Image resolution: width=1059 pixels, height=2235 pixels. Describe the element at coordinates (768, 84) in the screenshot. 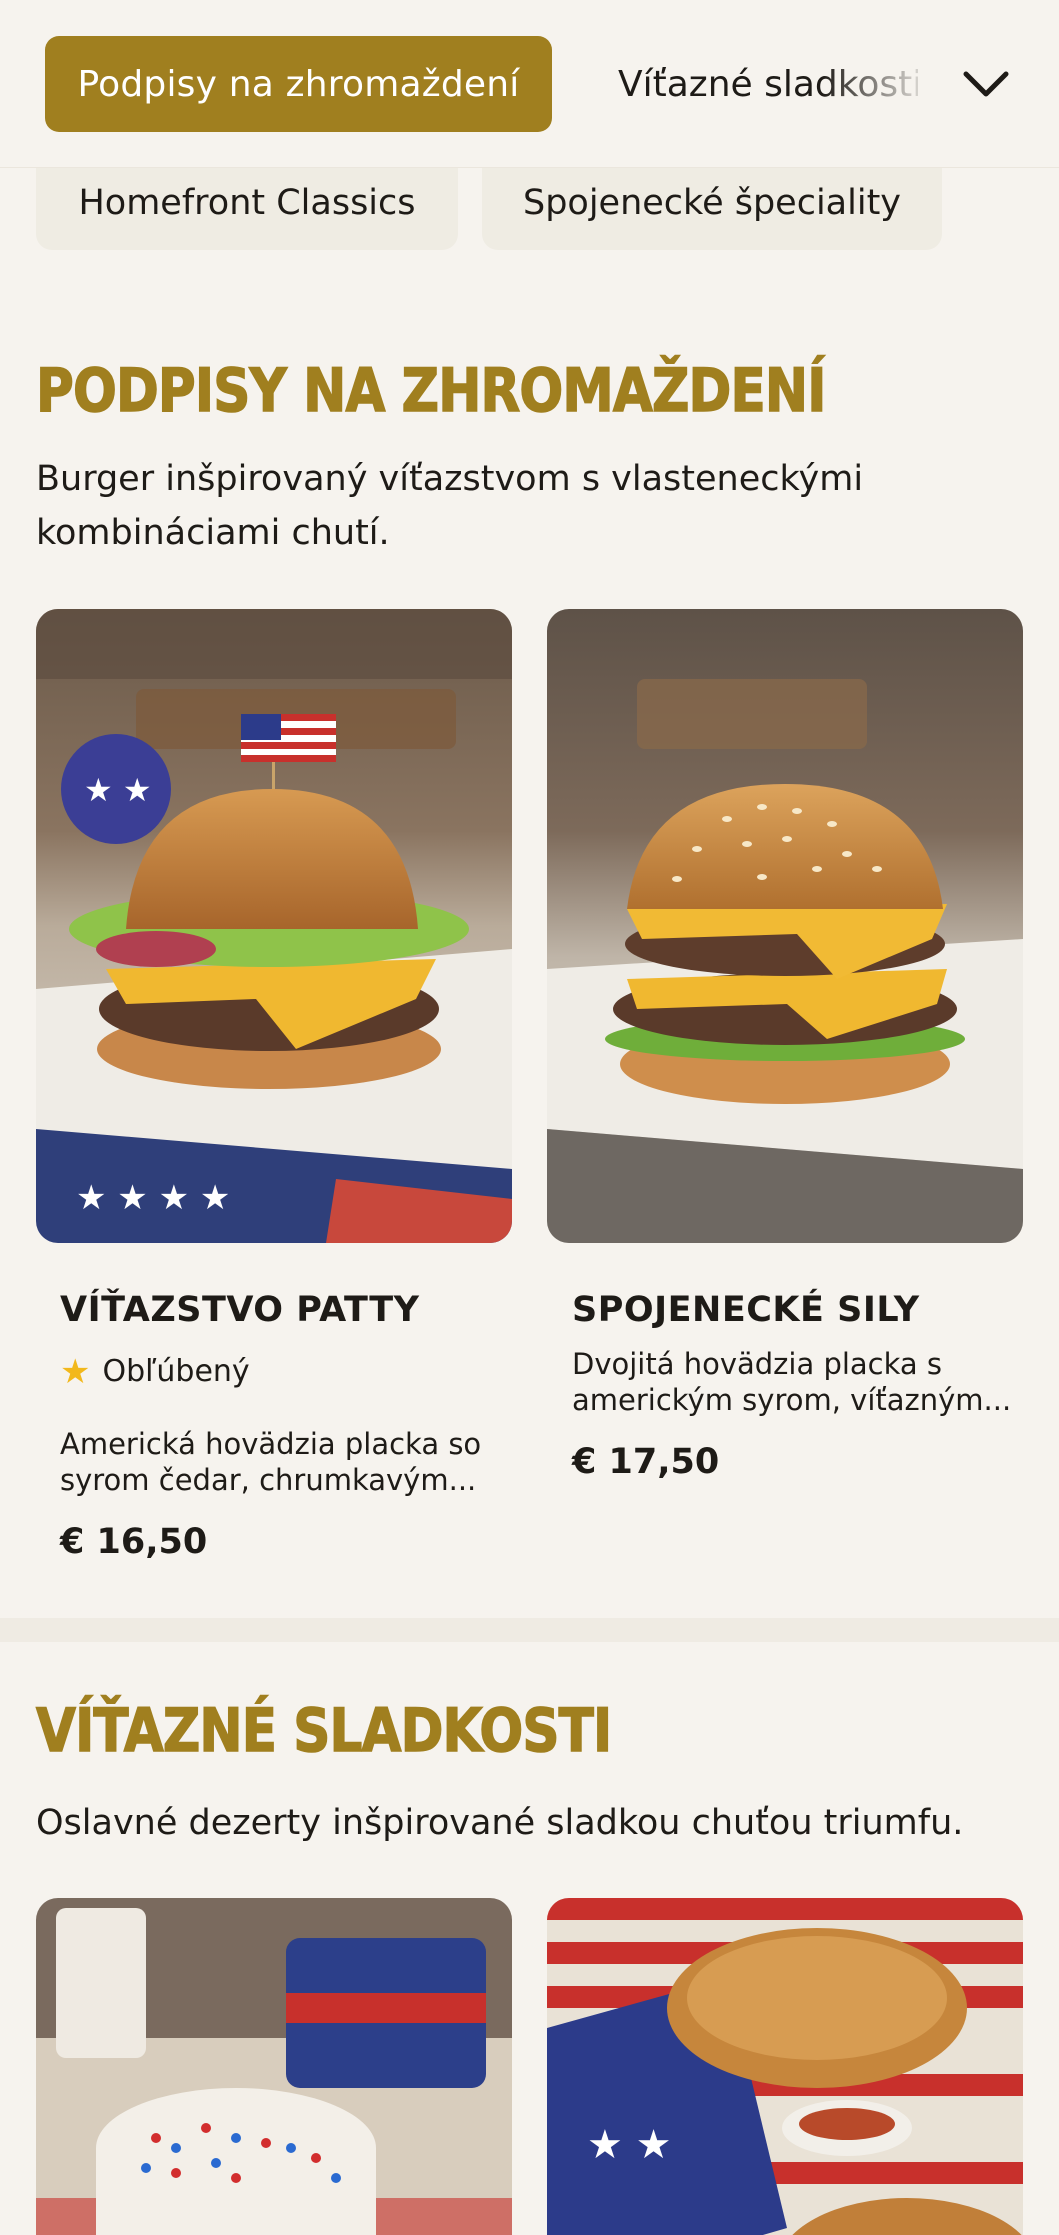

I see `tab-vitazne-sladkosti: Víťazné sladkosti` at that location.